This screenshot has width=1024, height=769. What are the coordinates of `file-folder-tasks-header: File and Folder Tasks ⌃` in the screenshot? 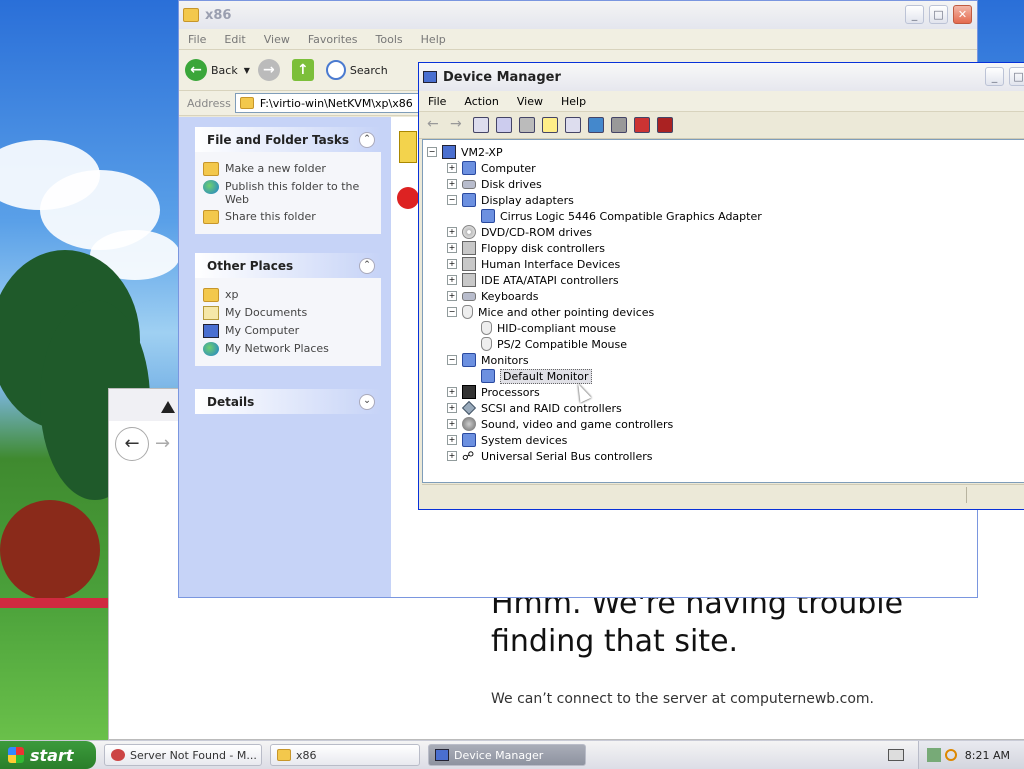 It's located at (288, 139).